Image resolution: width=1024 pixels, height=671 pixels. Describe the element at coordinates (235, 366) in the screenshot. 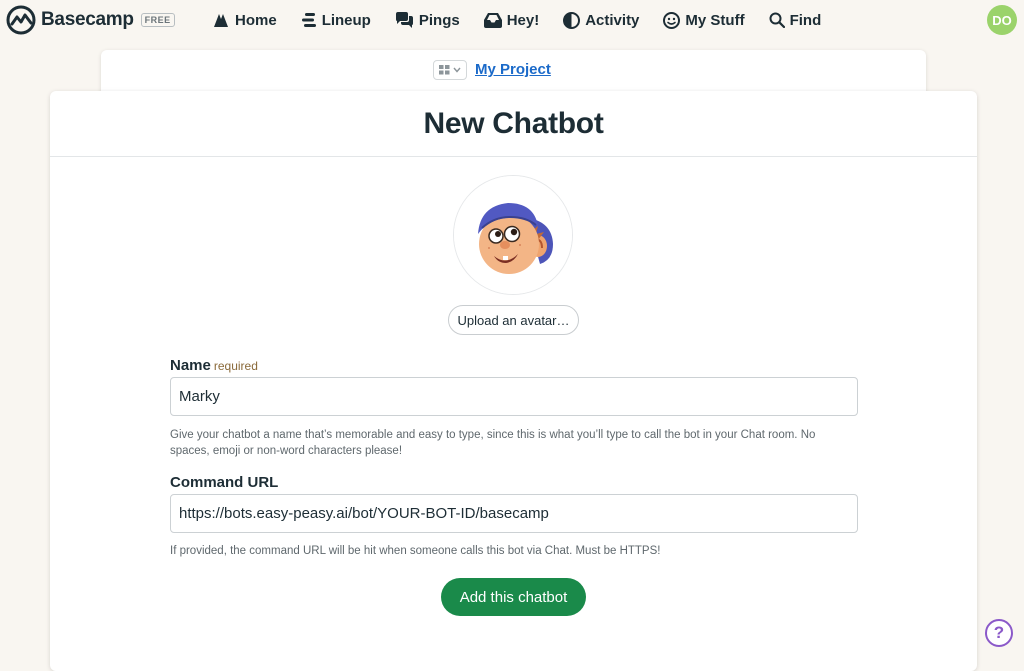

I see `required-tag: required` at that location.